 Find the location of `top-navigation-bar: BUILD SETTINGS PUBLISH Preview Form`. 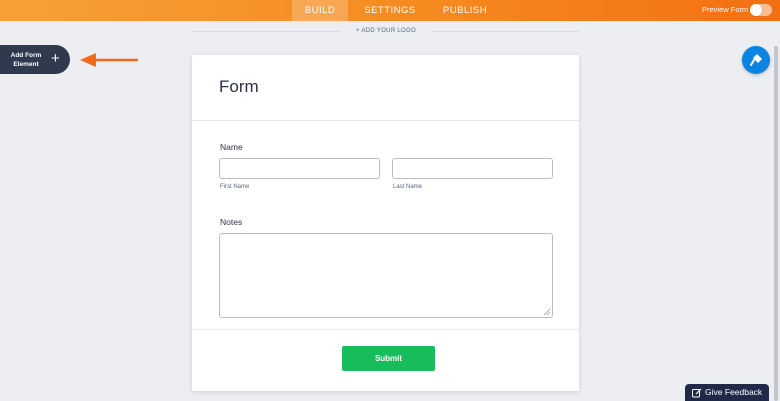

top-navigation-bar: BUILD SETTINGS PUBLISH Preview Form is located at coordinates (390, 10).